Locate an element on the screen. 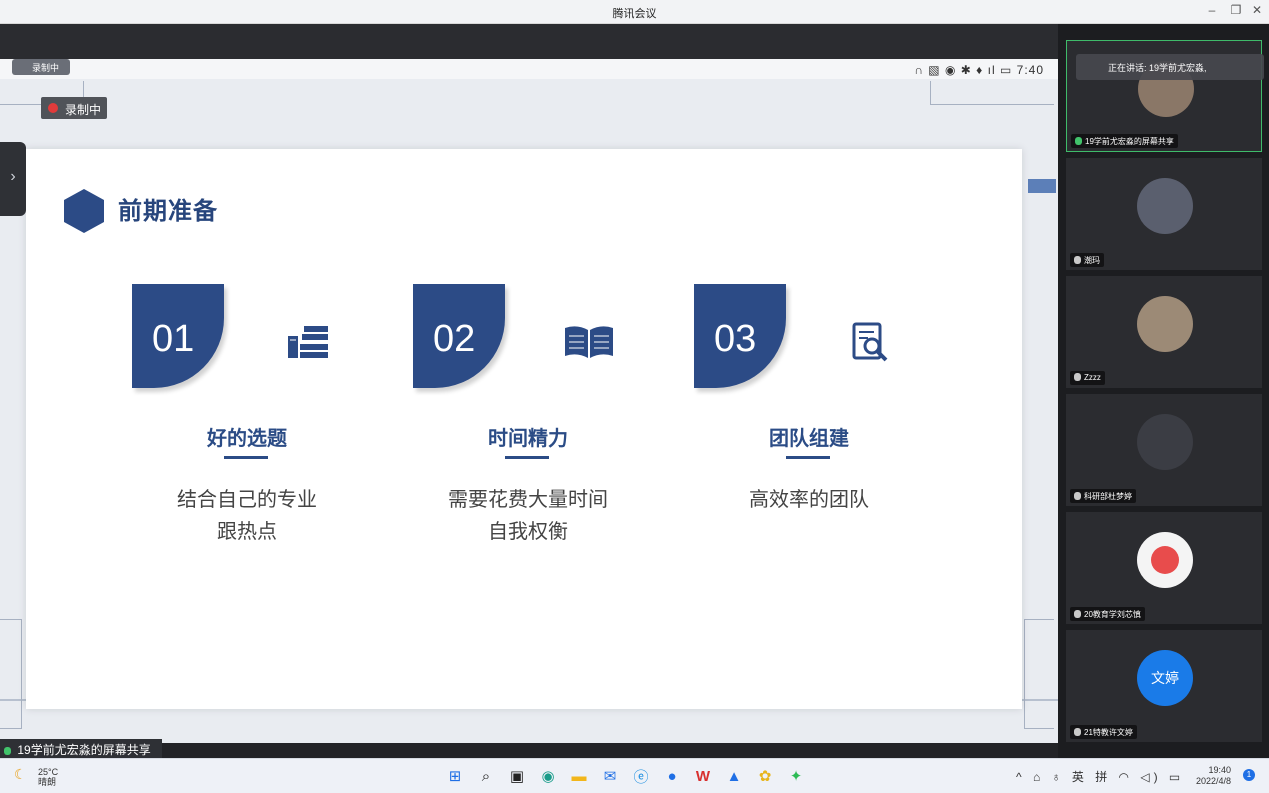  participant-name: Zzzz is located at coordinates (1087, 378).